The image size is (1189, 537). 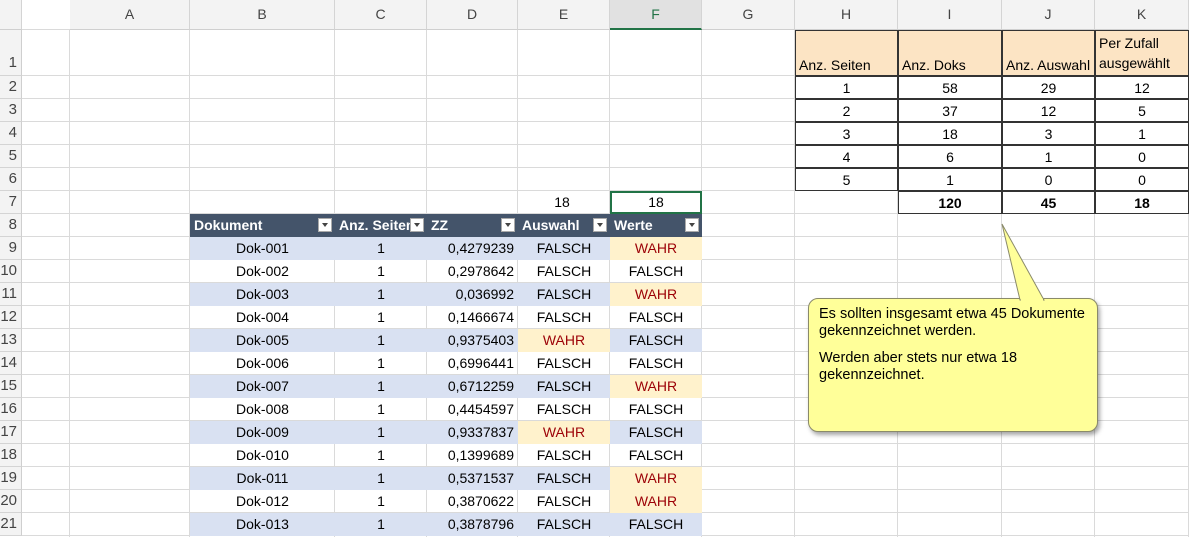 What do you see at coordinates (950, 133) in the screenshot?
I see `summary-cell: 18` at bounding box center [950, 133].